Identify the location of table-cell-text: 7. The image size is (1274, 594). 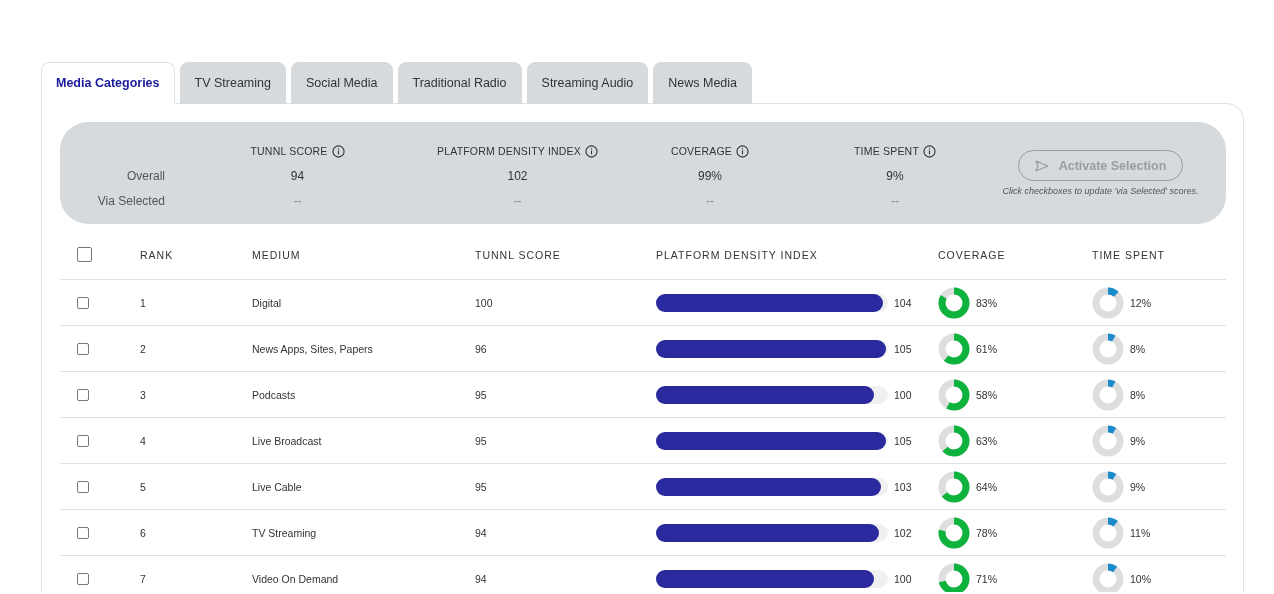
(143, 578).